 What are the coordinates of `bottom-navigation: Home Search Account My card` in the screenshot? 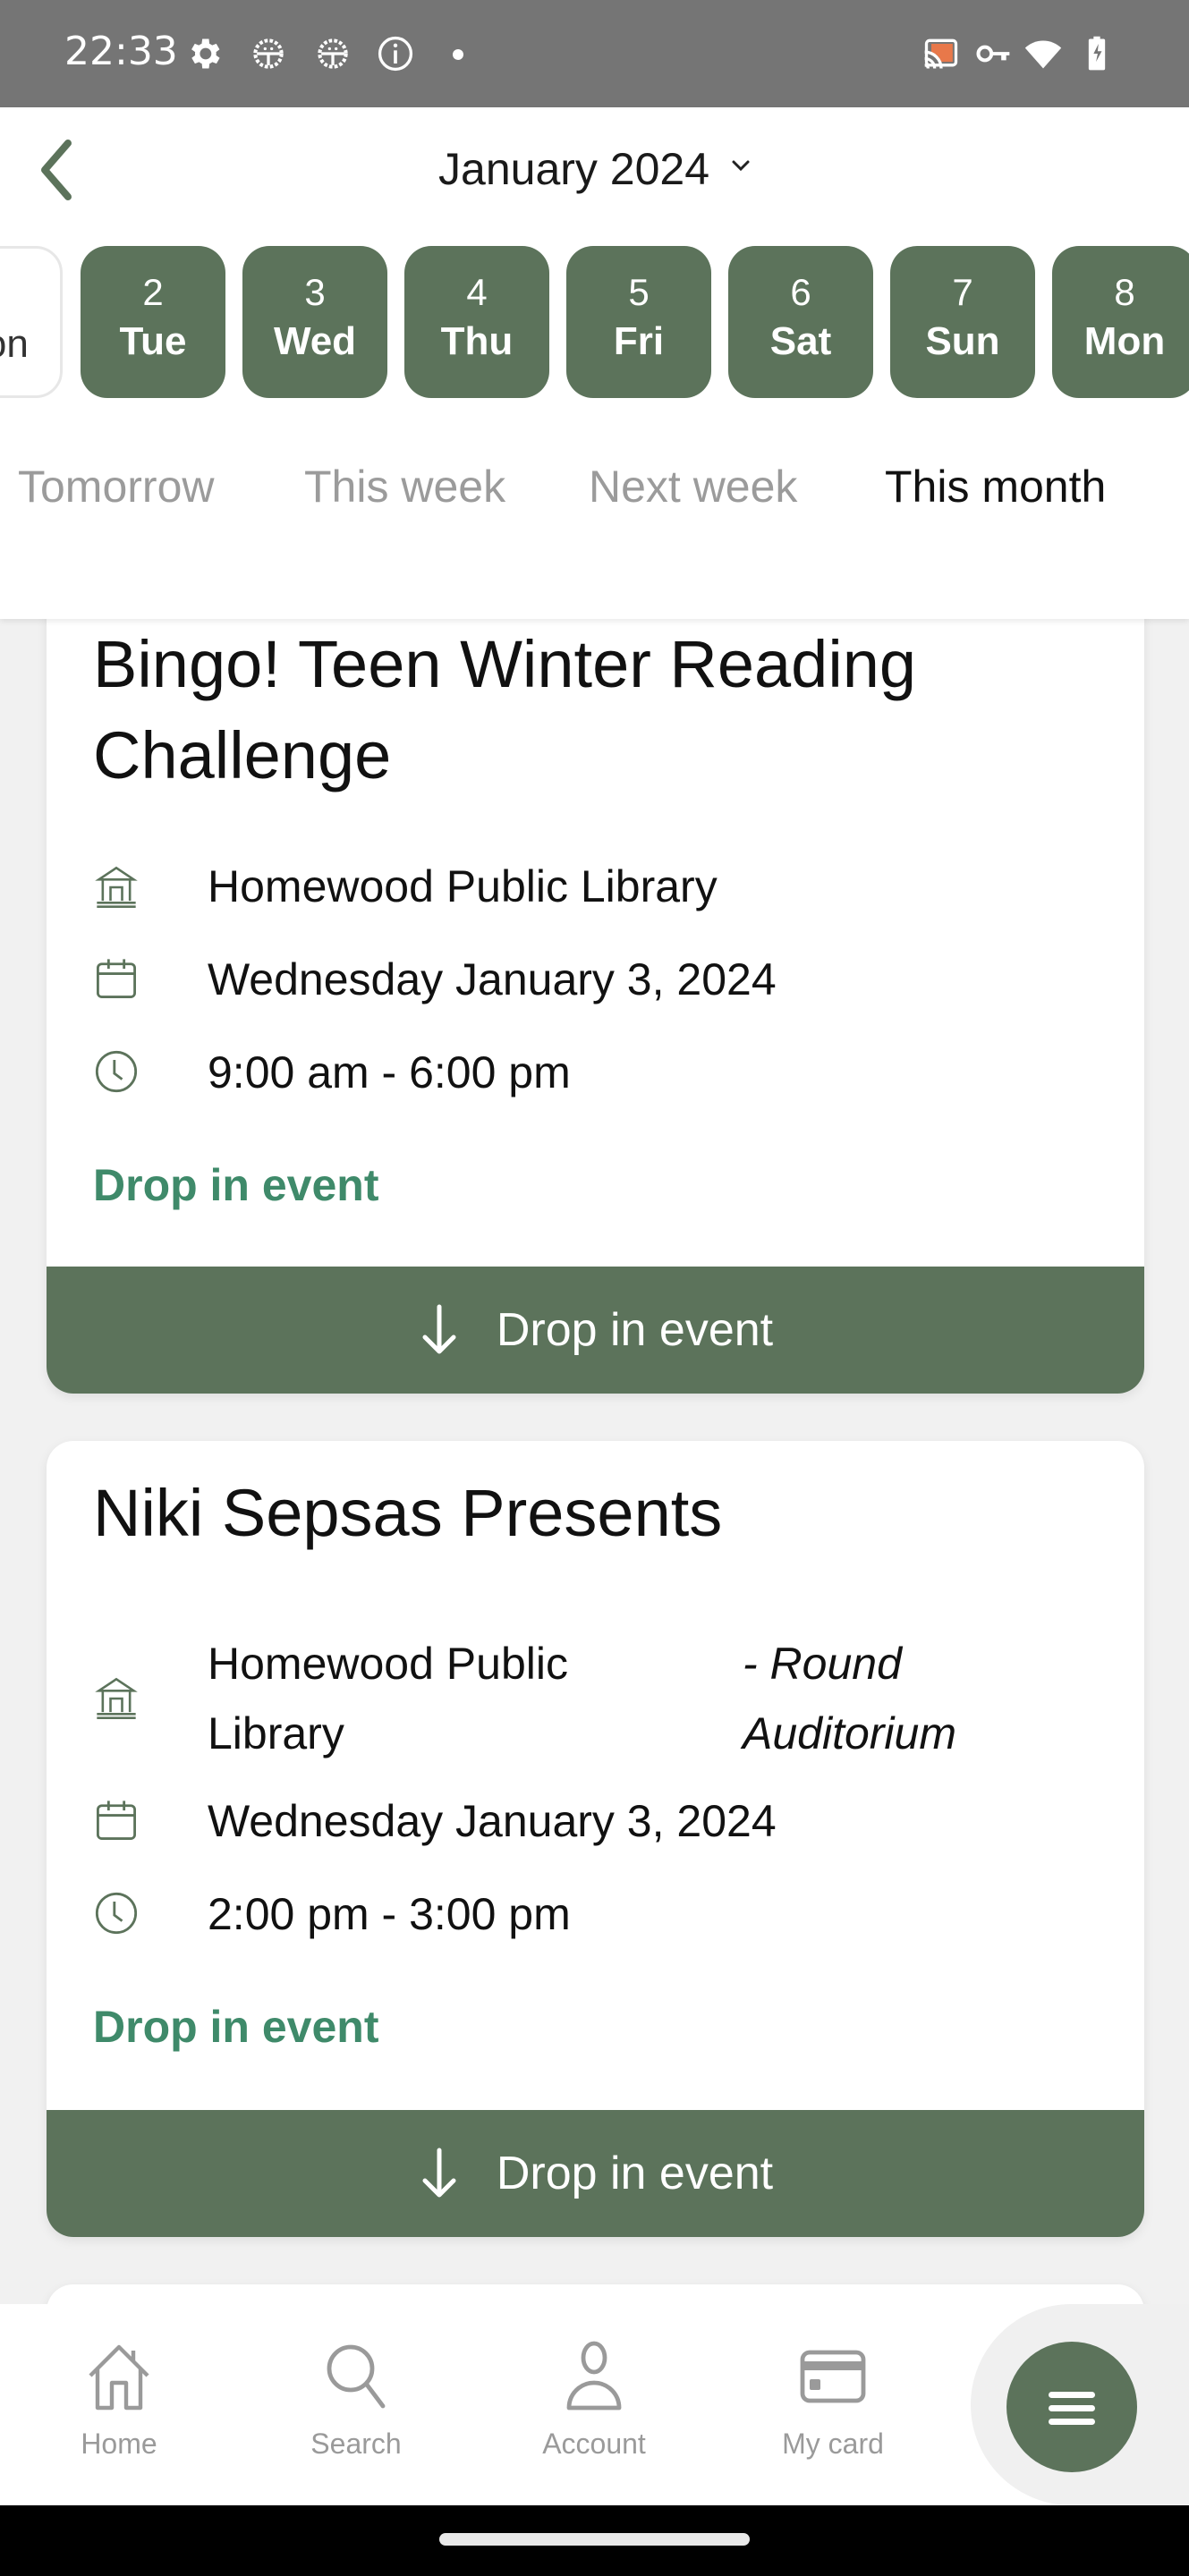 It's located at (594, 2404).